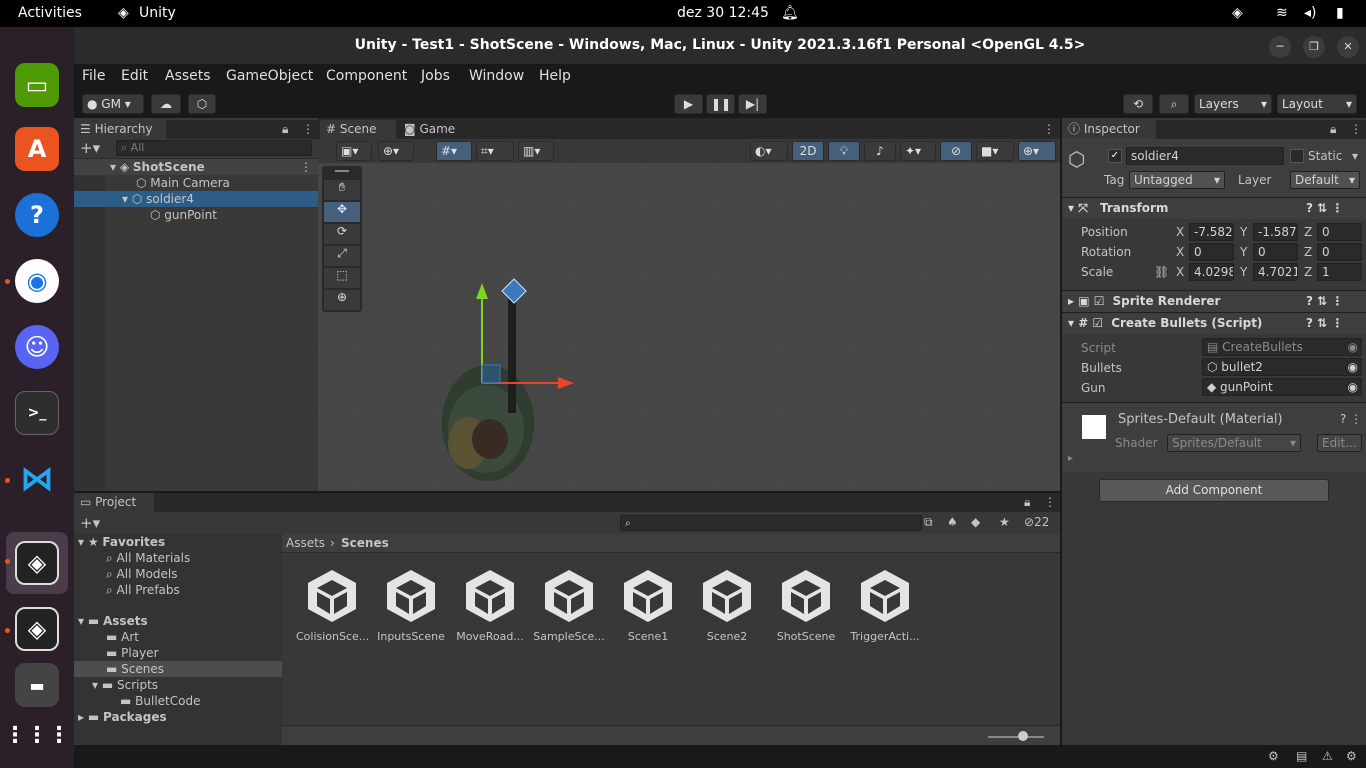 The width and height of the screenshot is (1366, 768). I want to click on unity-editor-icon: ◈, so click(37, 629).